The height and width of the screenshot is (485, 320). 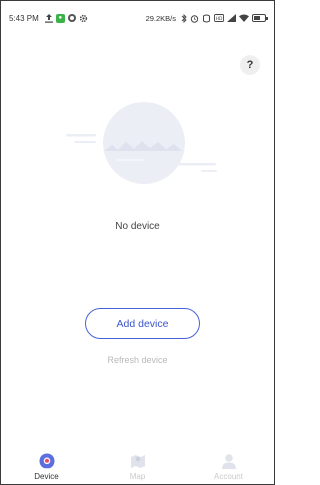 I want to click on add-device-button: Add device, so click(x=142, y=323).